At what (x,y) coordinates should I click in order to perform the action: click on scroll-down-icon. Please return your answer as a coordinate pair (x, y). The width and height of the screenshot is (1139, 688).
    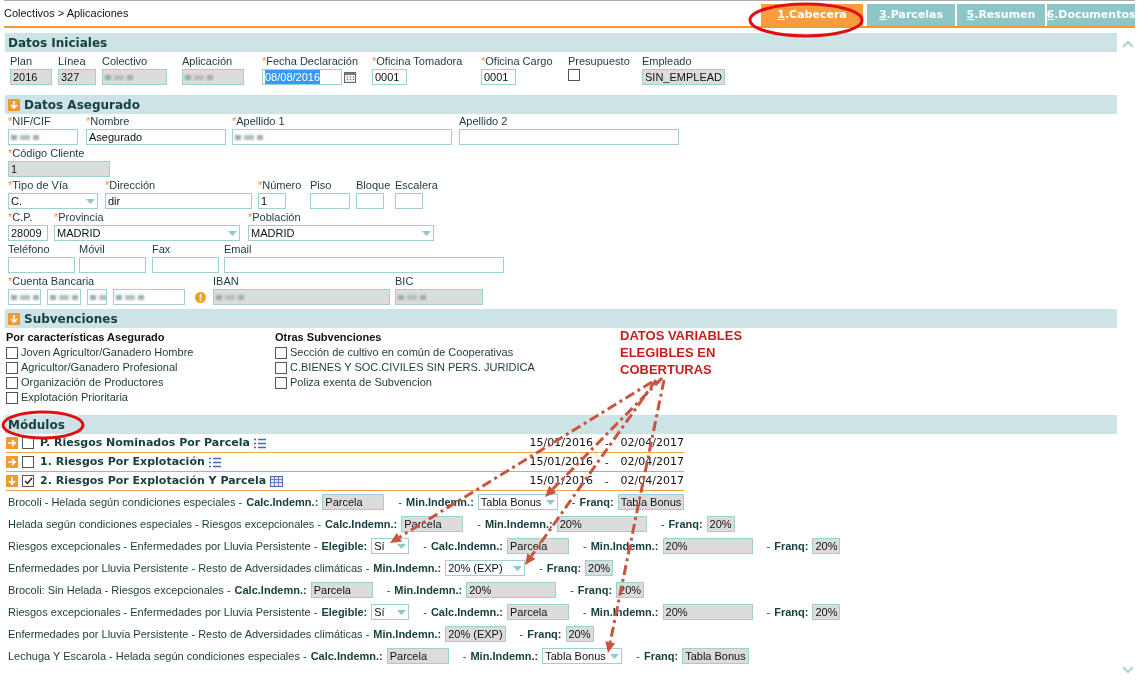
    Looking at the image, I should click on (1128, 670).